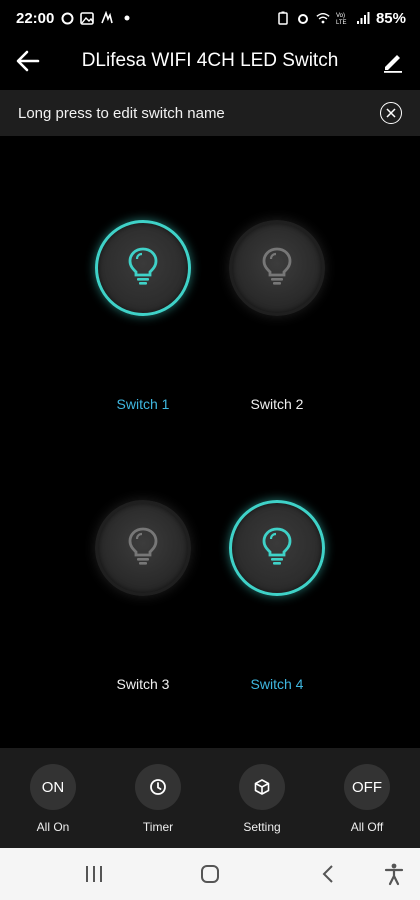 Image resolution: width=420 pixels, height=900 pixels. I want to click on all-off-label: All Off, so click(367, 827).